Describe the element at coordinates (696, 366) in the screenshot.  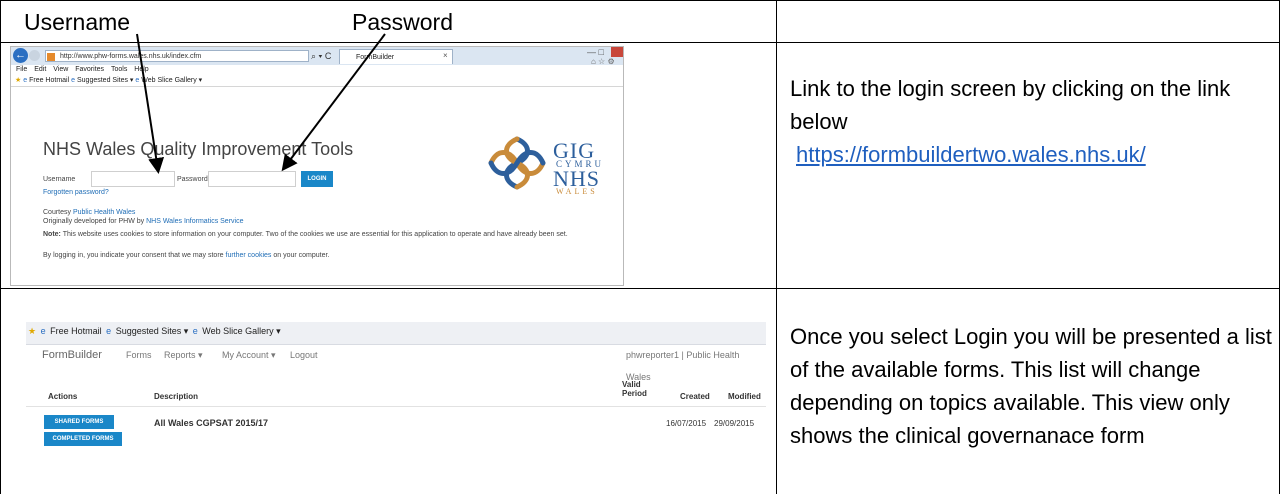
I see `user-info: phwreporter1 | Public Health Wales` at that location.